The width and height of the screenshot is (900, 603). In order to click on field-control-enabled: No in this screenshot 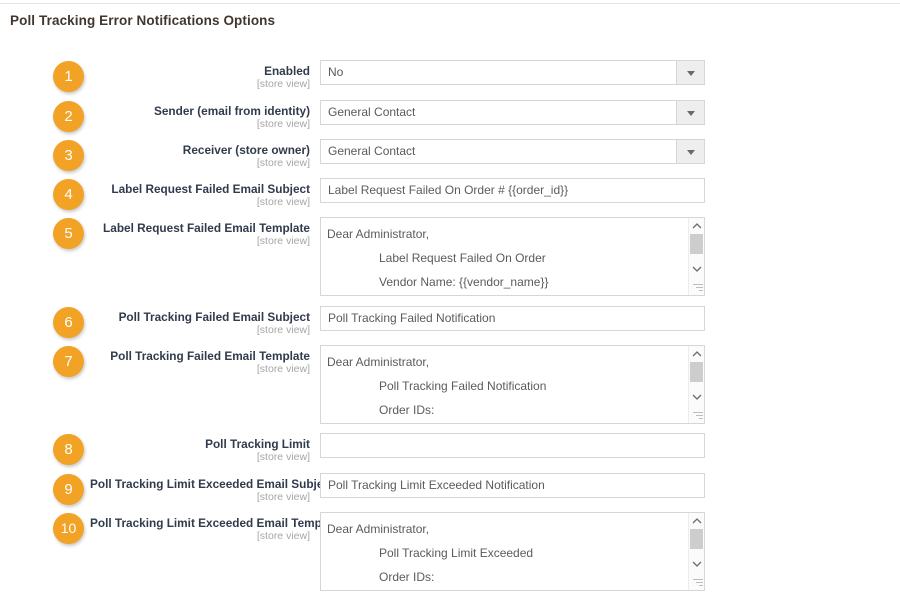, I will do `click(512, 72)`.